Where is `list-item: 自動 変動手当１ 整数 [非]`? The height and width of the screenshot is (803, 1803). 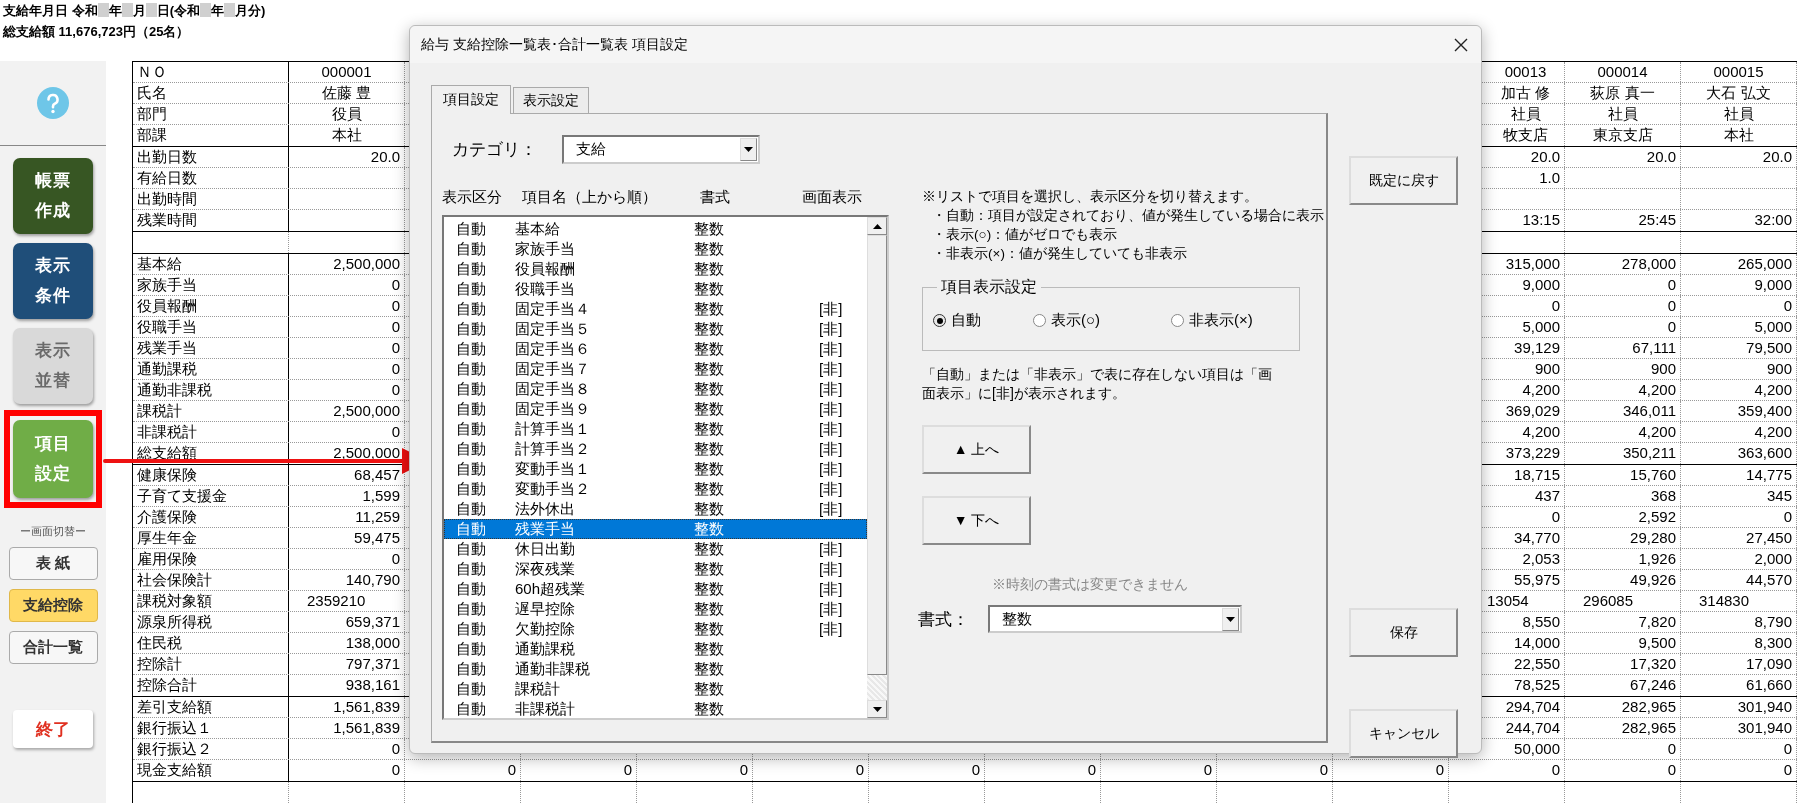 list-item: 自動 変動手当１ 整数 [非] is located at coordinates (655, 469).